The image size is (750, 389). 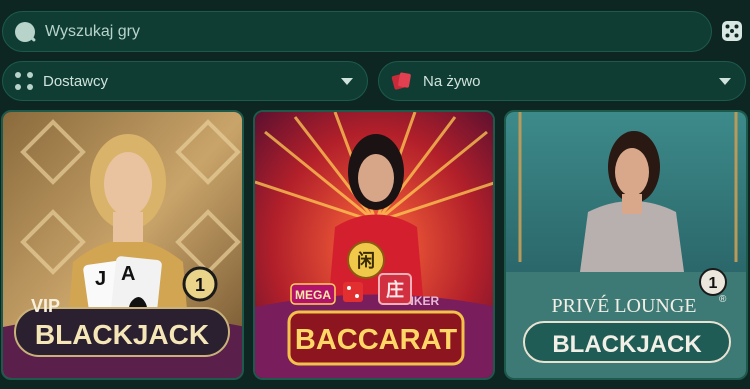 I want to click on category-label: Na żywo, so click(x=452, y=81).